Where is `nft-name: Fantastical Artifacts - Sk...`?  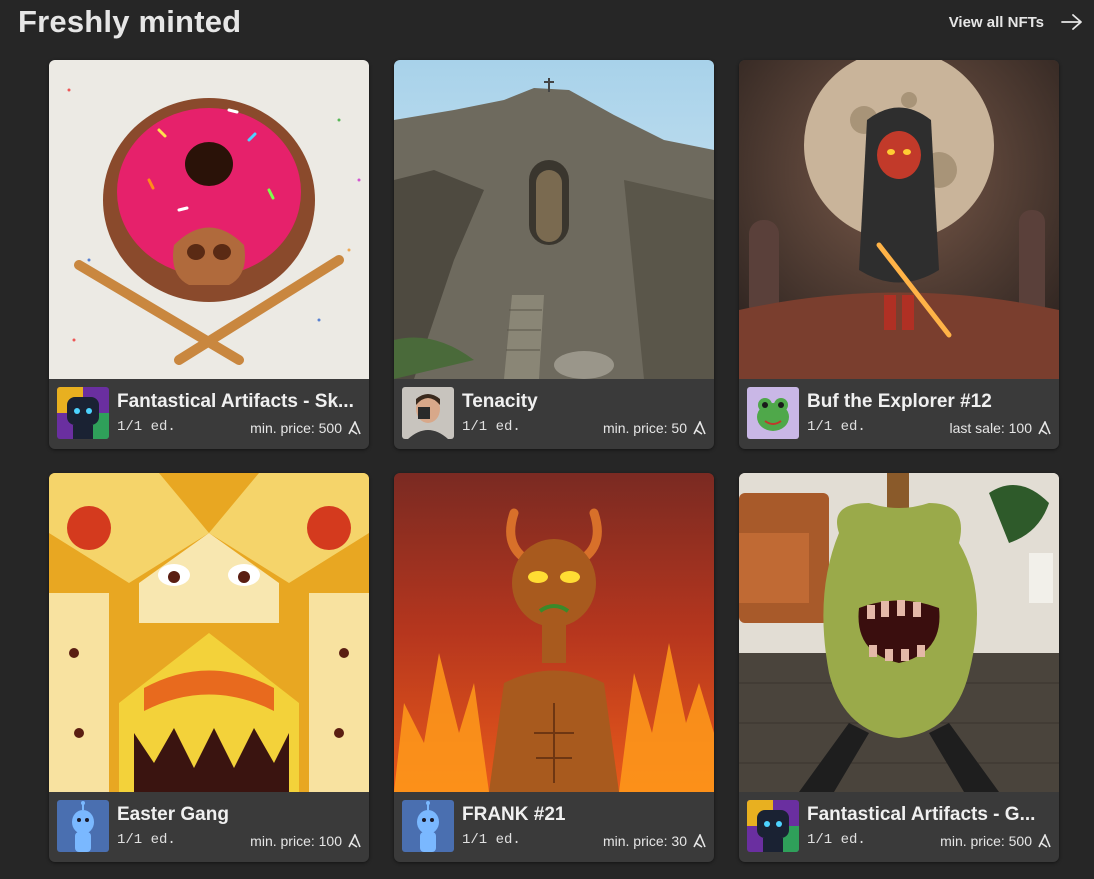 nft-name: Fantastical Artifacts - Sk... is located at coordinates (235, 401).